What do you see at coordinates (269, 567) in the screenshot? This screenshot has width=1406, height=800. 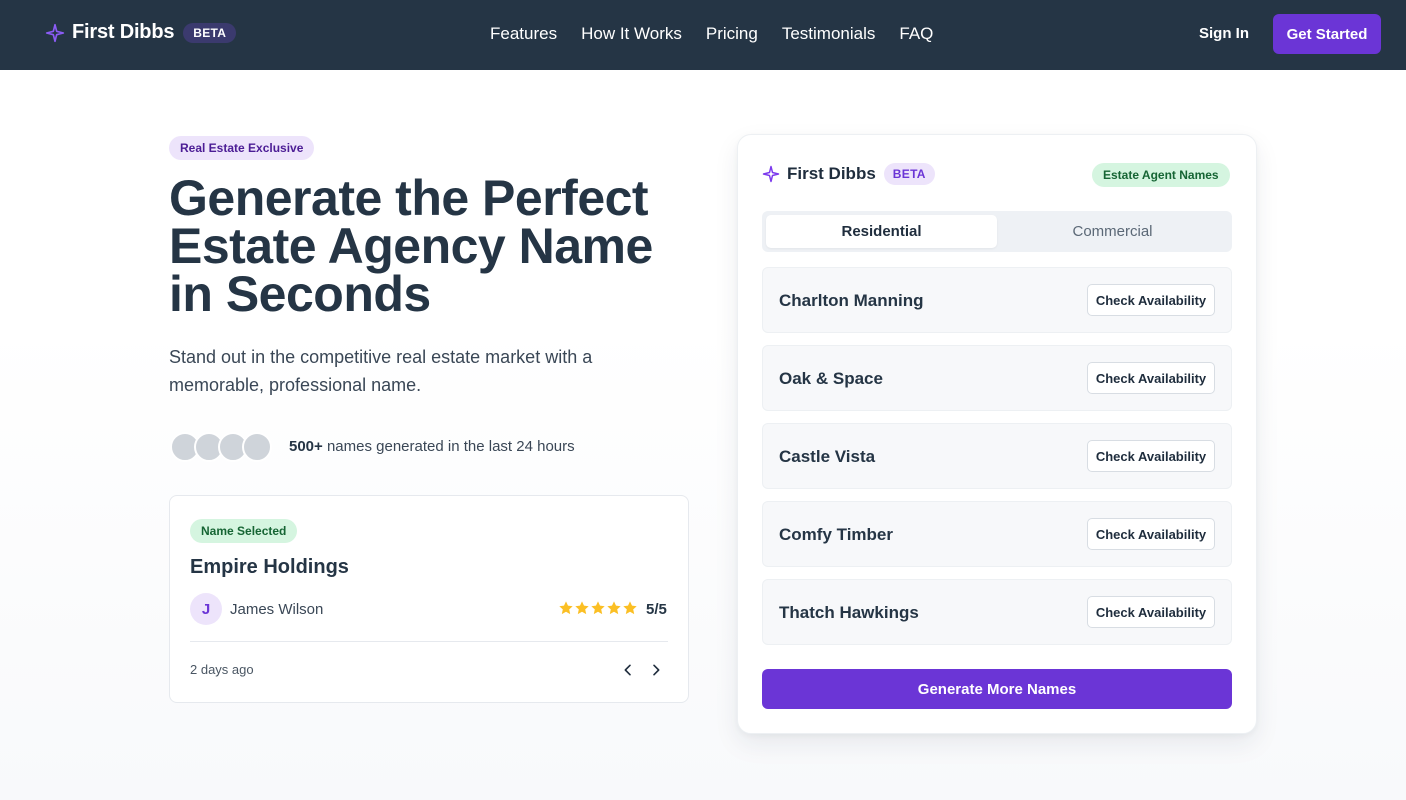 I see `selected-name: Empire Holdings` at bounding box center [269, 567].